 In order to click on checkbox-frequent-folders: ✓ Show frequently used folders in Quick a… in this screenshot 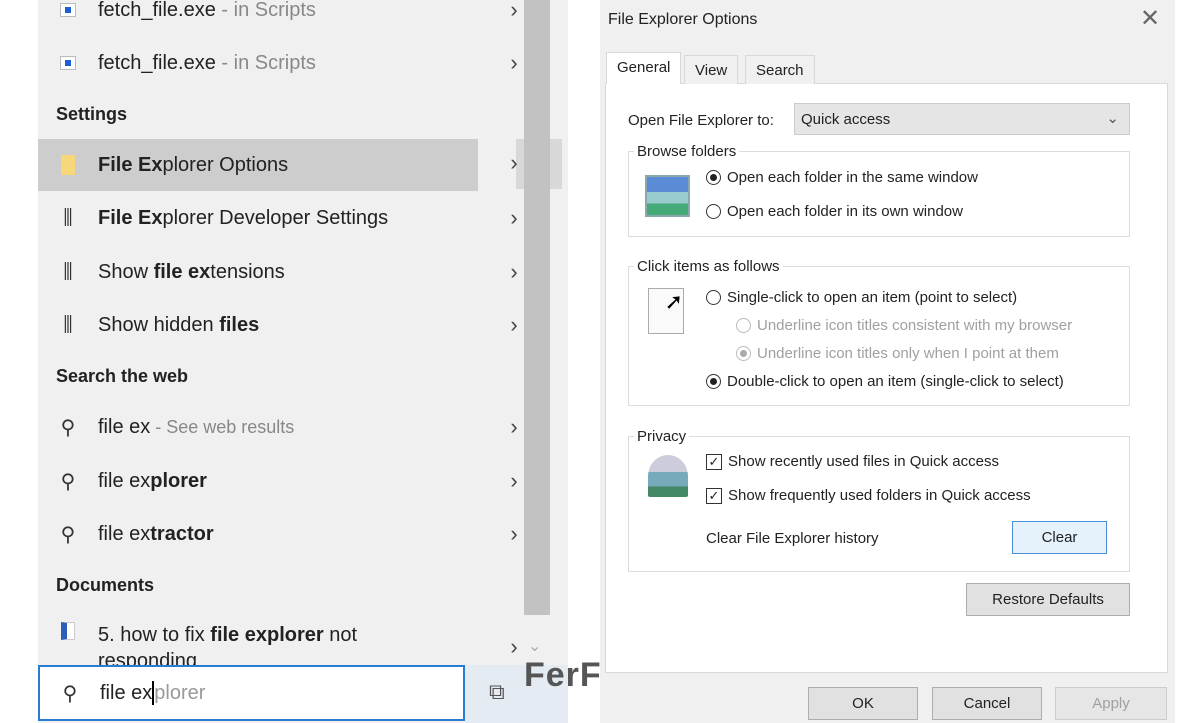, I will do `click(868, 495)`.